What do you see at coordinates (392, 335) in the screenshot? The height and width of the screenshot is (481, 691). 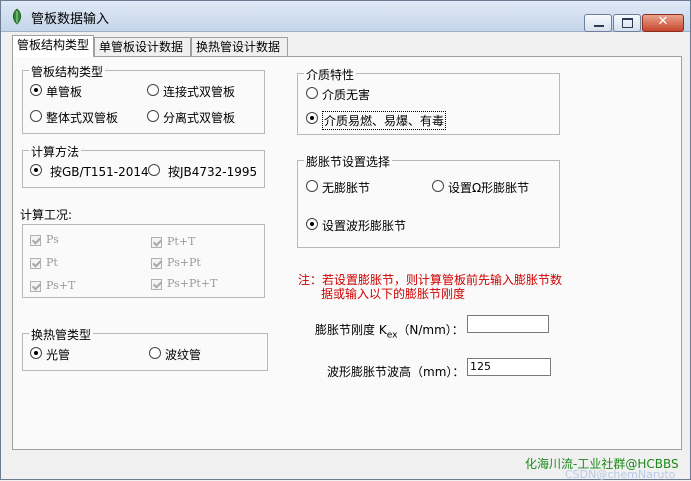 I see `stiffness-label-sub: ex` at bounding box center [392, 335].